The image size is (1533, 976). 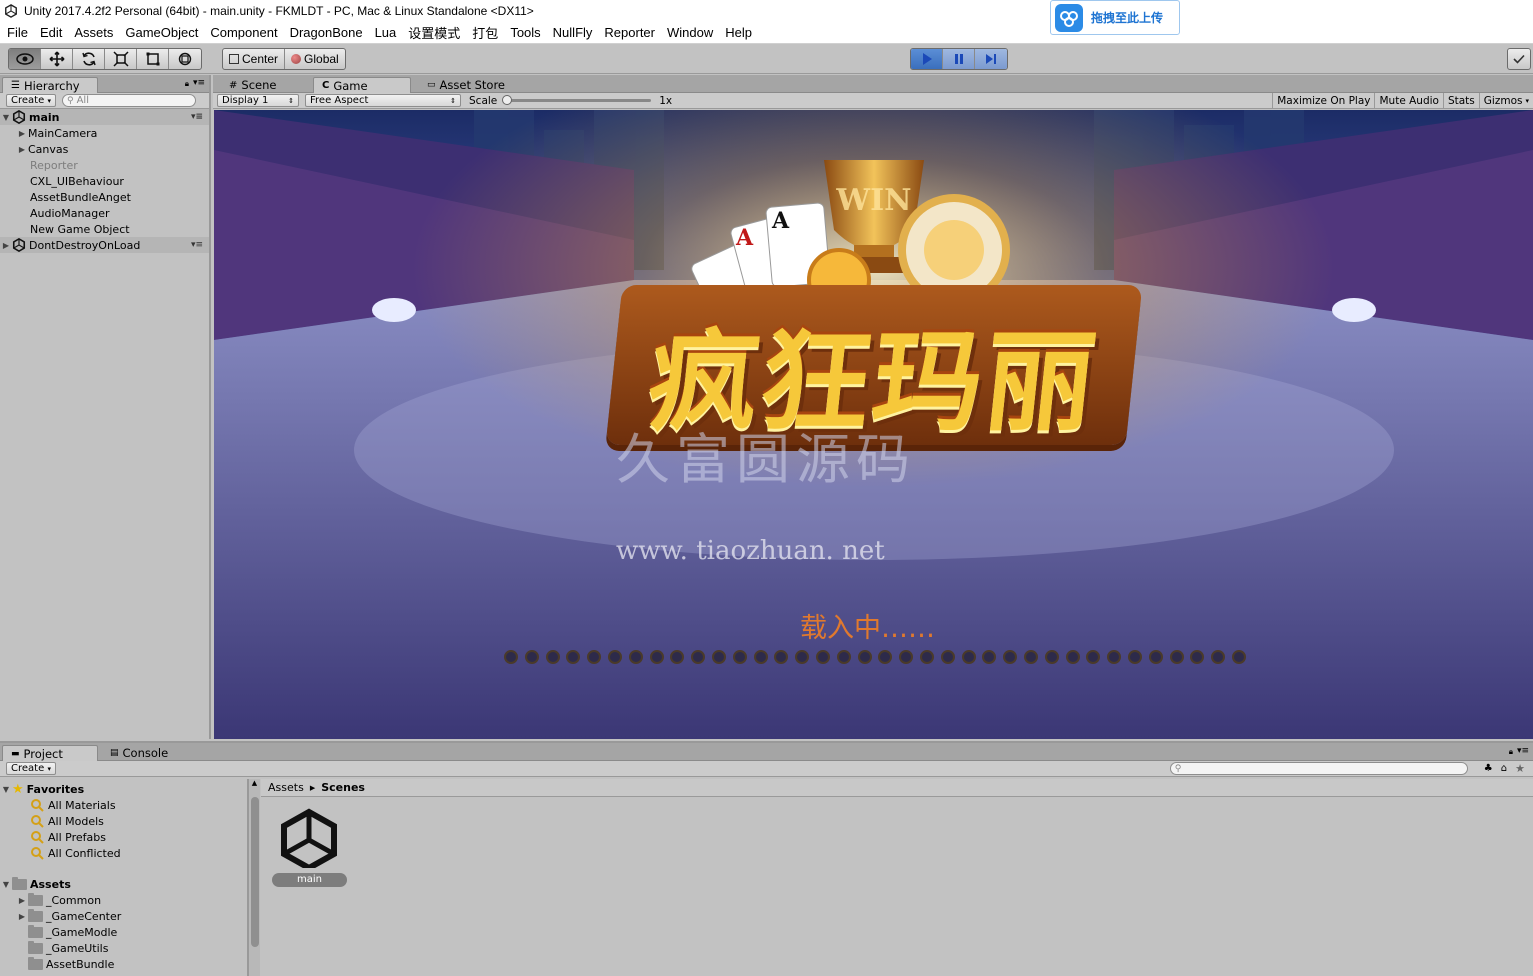 What do you see at coordinates (875, 658) in the screenshot?
I see `loading-progress-dots` at bounding box center [875, 658].